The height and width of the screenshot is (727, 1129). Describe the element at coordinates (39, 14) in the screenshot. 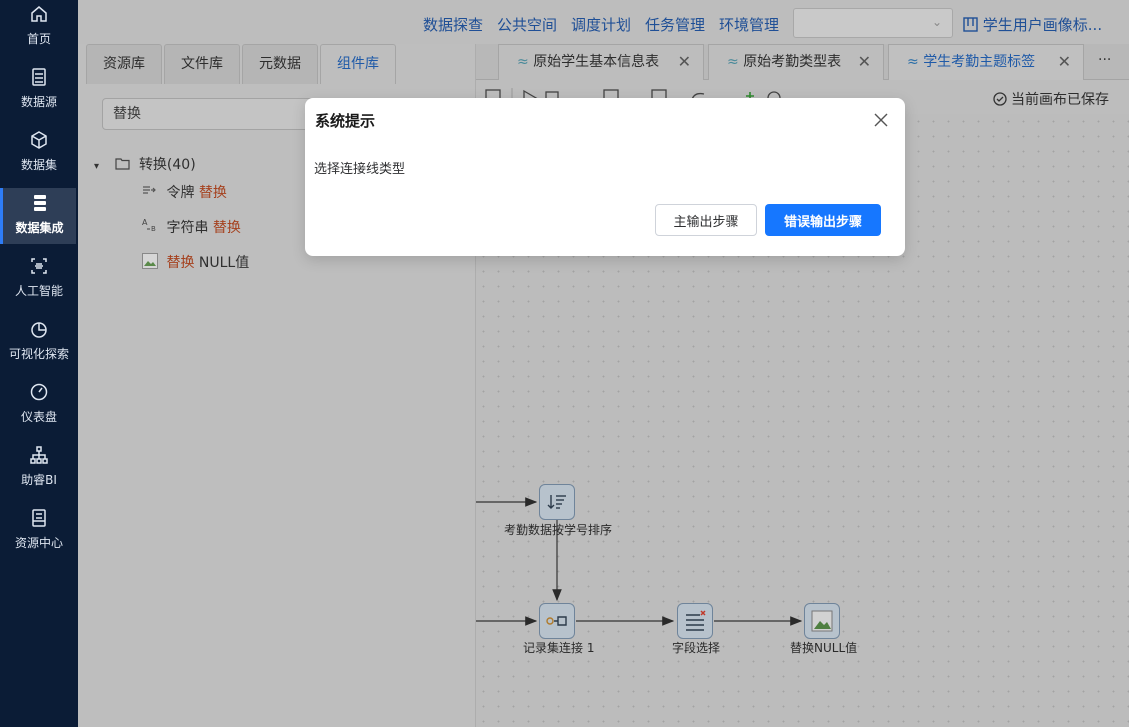

I see `home-icon` at that location.